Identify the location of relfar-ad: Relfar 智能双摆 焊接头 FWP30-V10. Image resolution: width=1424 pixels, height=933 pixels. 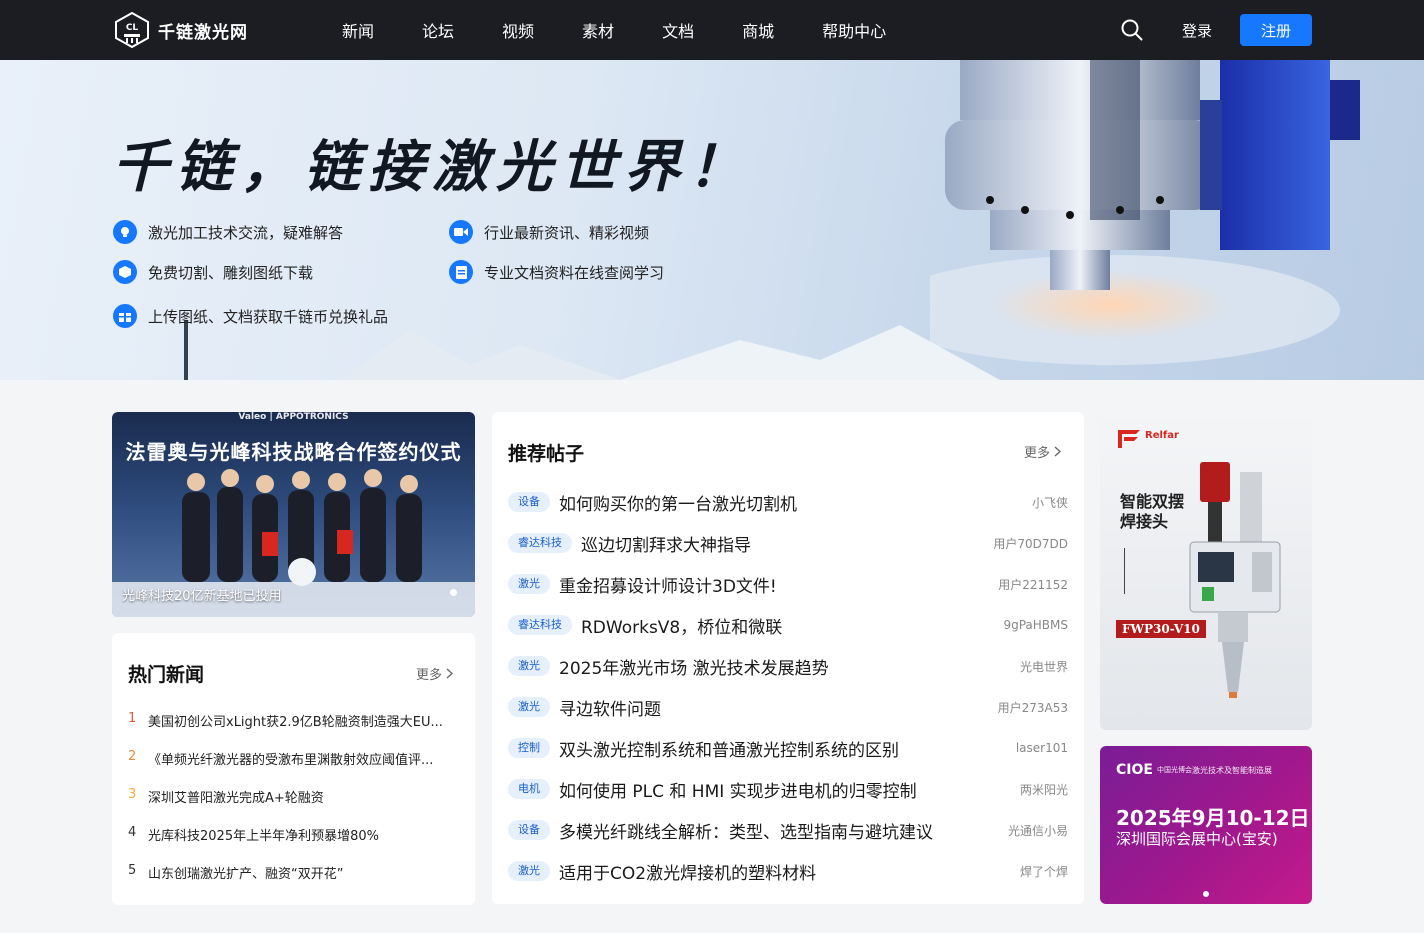
(1206, 571).